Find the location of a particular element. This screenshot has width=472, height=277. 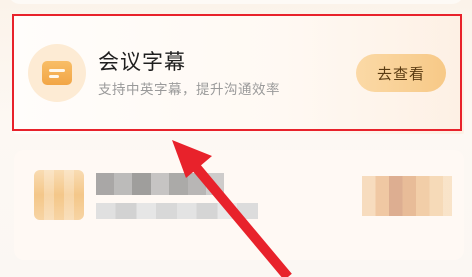

feature-title: 会议字幕 is located at coordinates (142, 62).